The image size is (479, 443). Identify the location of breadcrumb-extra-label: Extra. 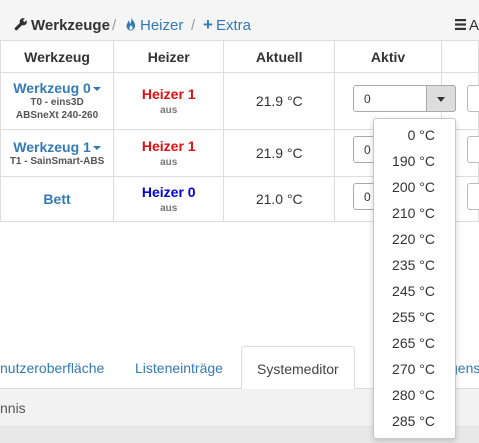
(233, 25).